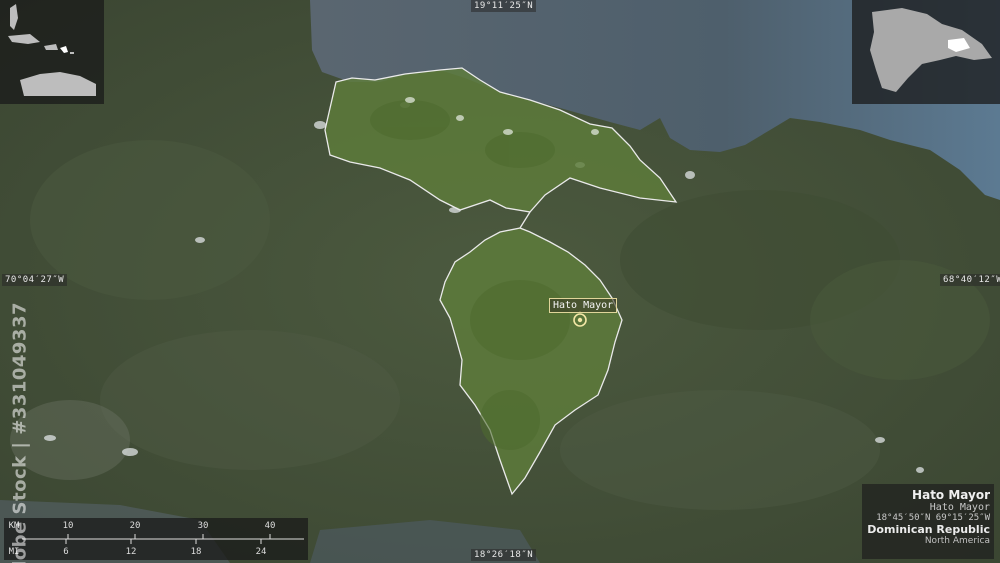  What do you see at coordinates (928, 529) in the screenshot?
I see `country-name: Dominican Republic` at bounding box center [928, 529].